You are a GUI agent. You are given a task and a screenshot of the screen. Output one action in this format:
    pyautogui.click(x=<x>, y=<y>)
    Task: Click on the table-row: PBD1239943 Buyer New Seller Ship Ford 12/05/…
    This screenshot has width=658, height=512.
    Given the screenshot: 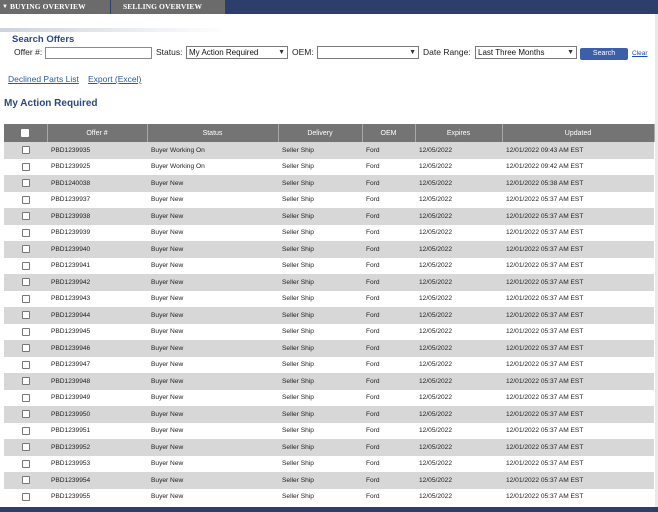 What is the action you would take?
    pyautogui.click(x=329, y=298)
    